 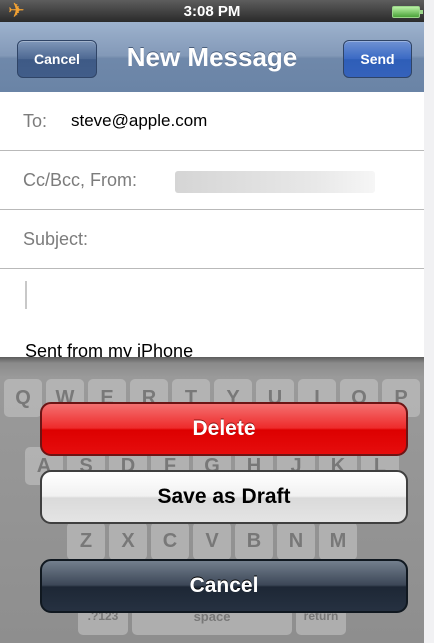 I want to click on battery-icon, so click(x=407, y=12).